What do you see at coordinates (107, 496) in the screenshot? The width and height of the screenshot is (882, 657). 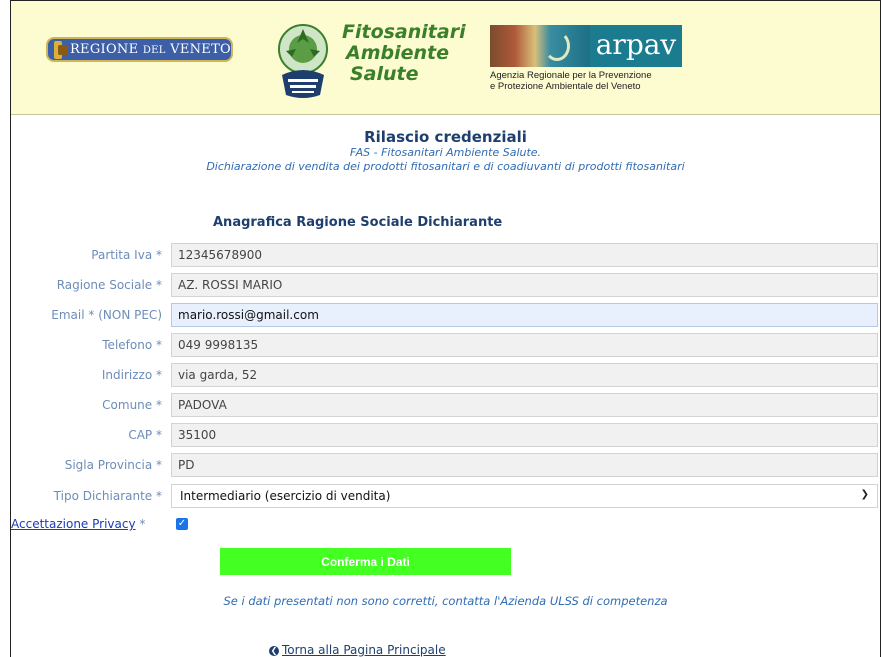 I see `field-label: Tipo Dichiarante *` at bounding box center [107, 496].